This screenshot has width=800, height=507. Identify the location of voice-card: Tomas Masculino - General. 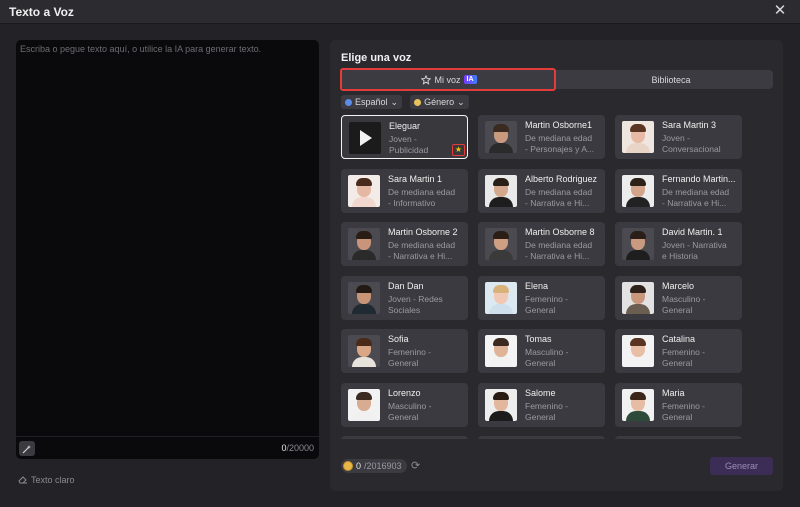
(541, 351).